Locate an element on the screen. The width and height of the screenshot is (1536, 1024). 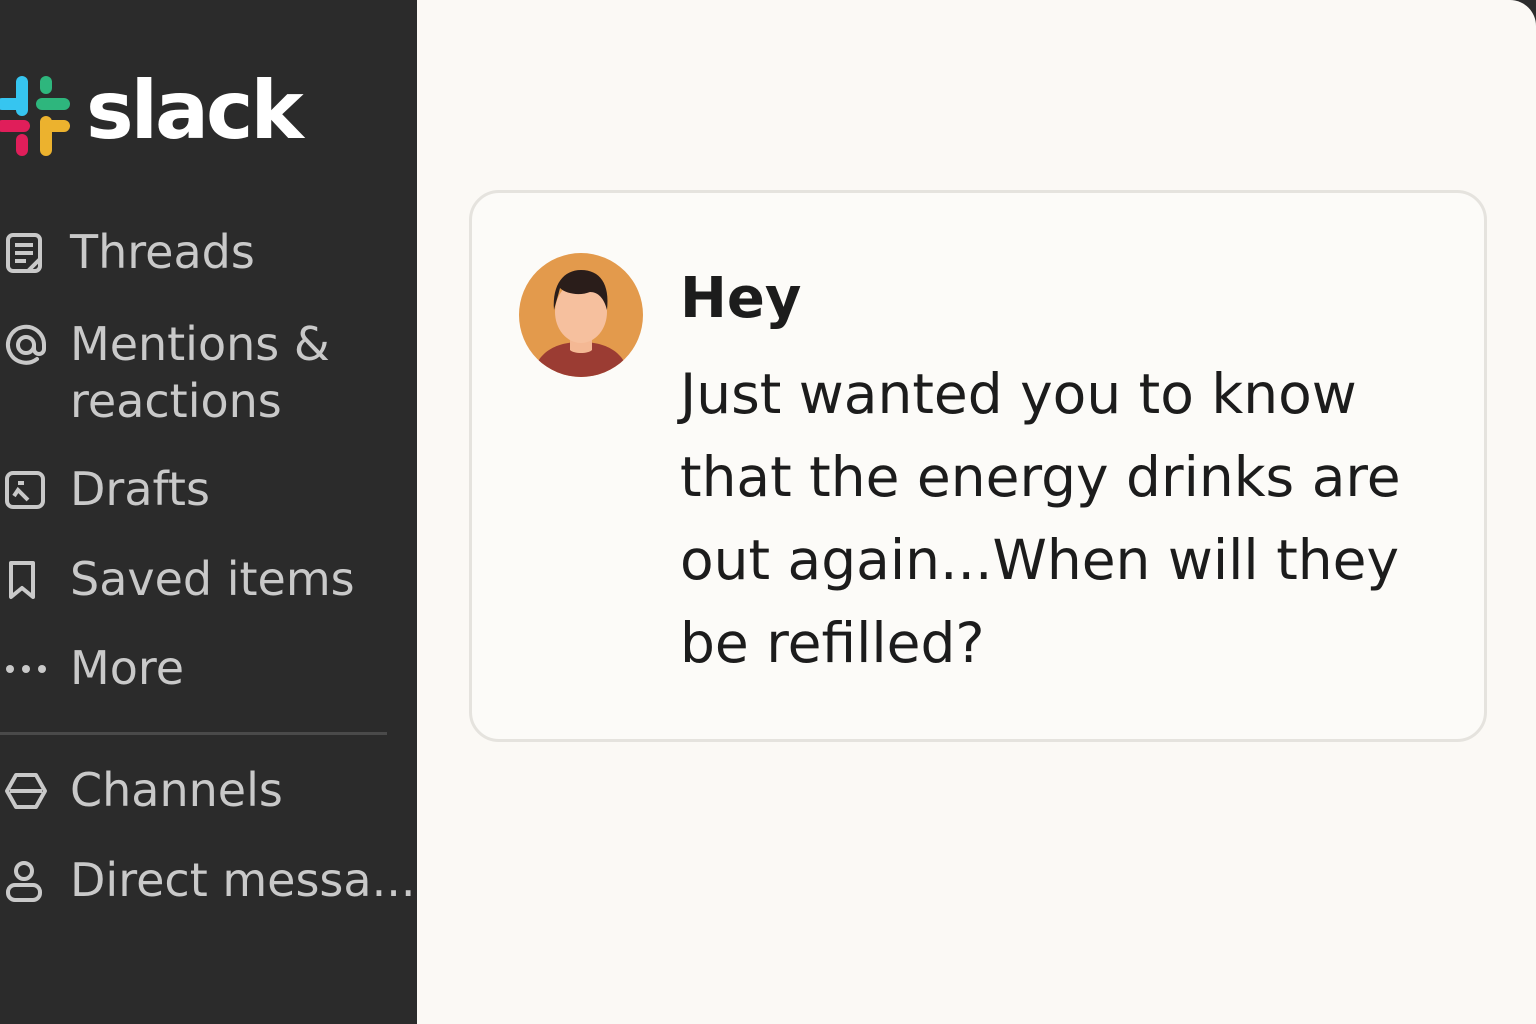
channels-icon is located at coordinates (26, 790).